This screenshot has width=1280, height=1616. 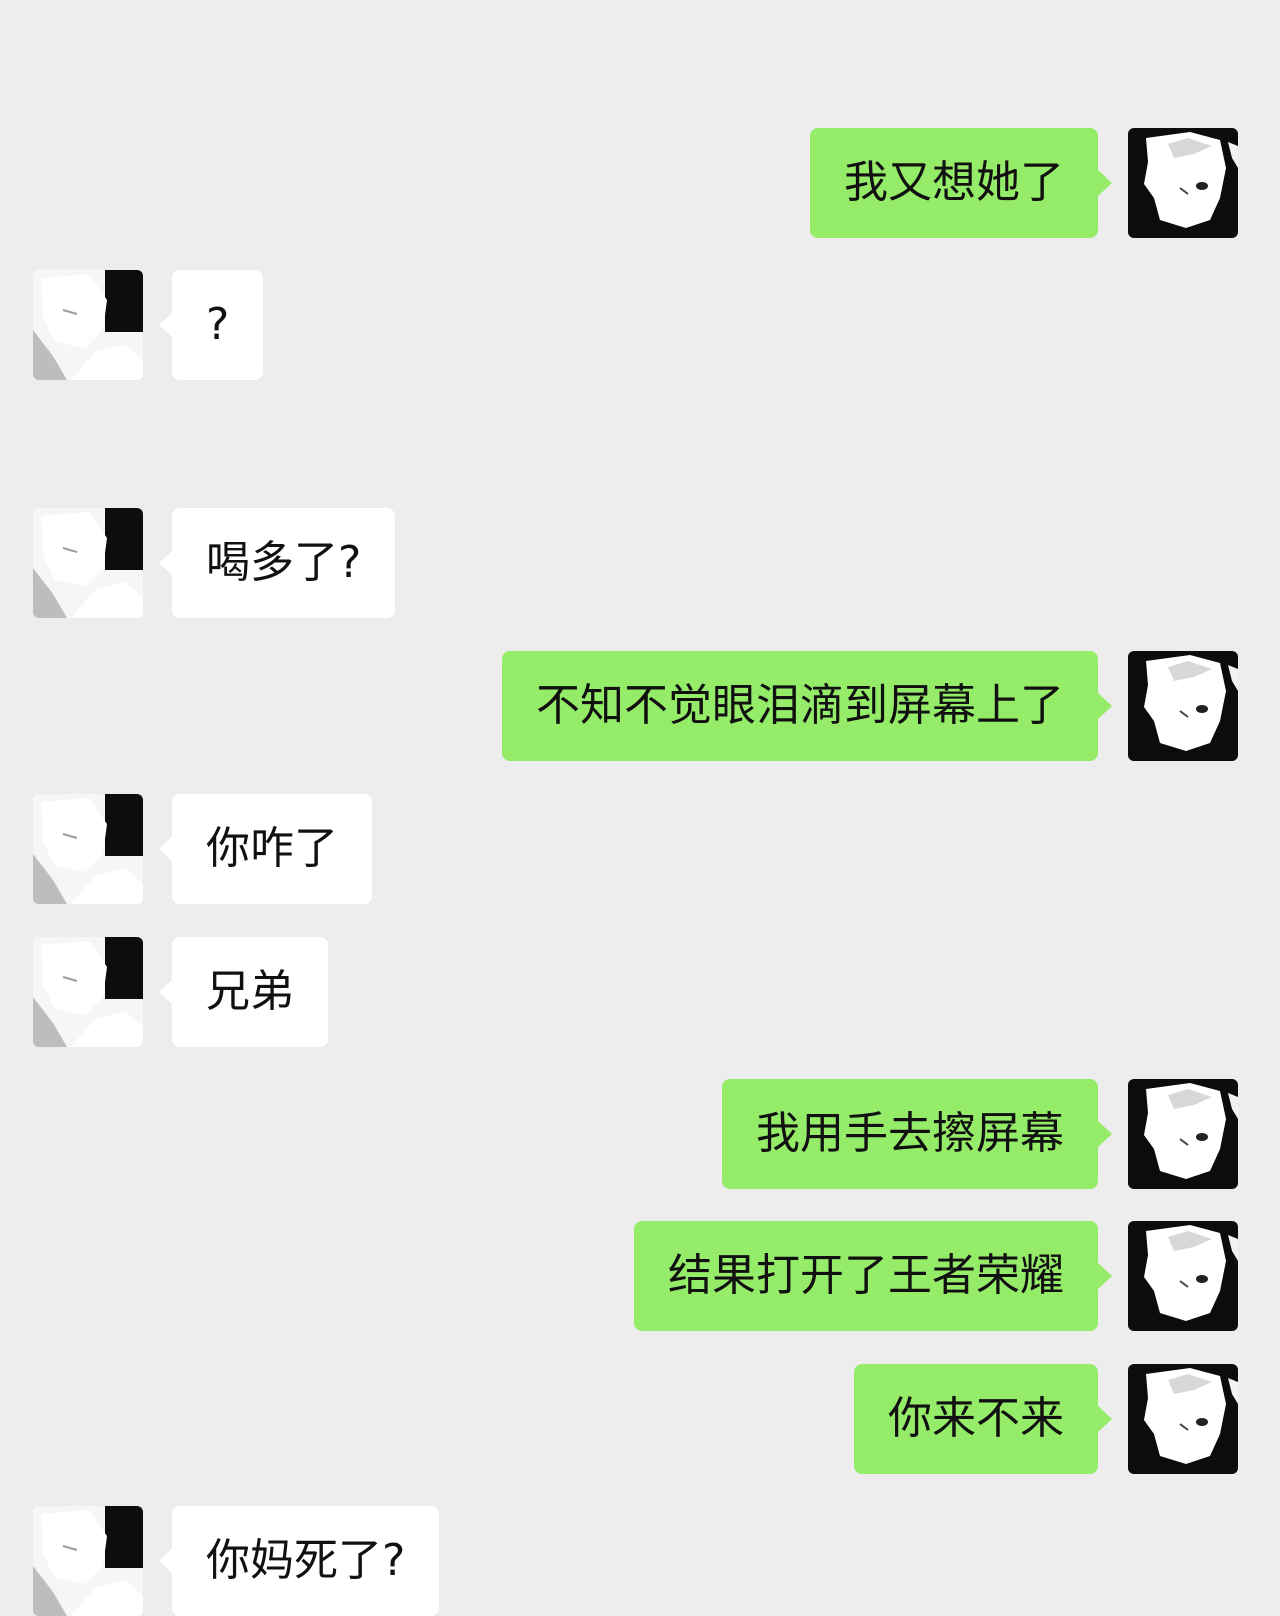 What do you see at coordinates (218, 325) in the screenshot?
I see `received-message-bubble: ?` at bounding box center [218, 325].